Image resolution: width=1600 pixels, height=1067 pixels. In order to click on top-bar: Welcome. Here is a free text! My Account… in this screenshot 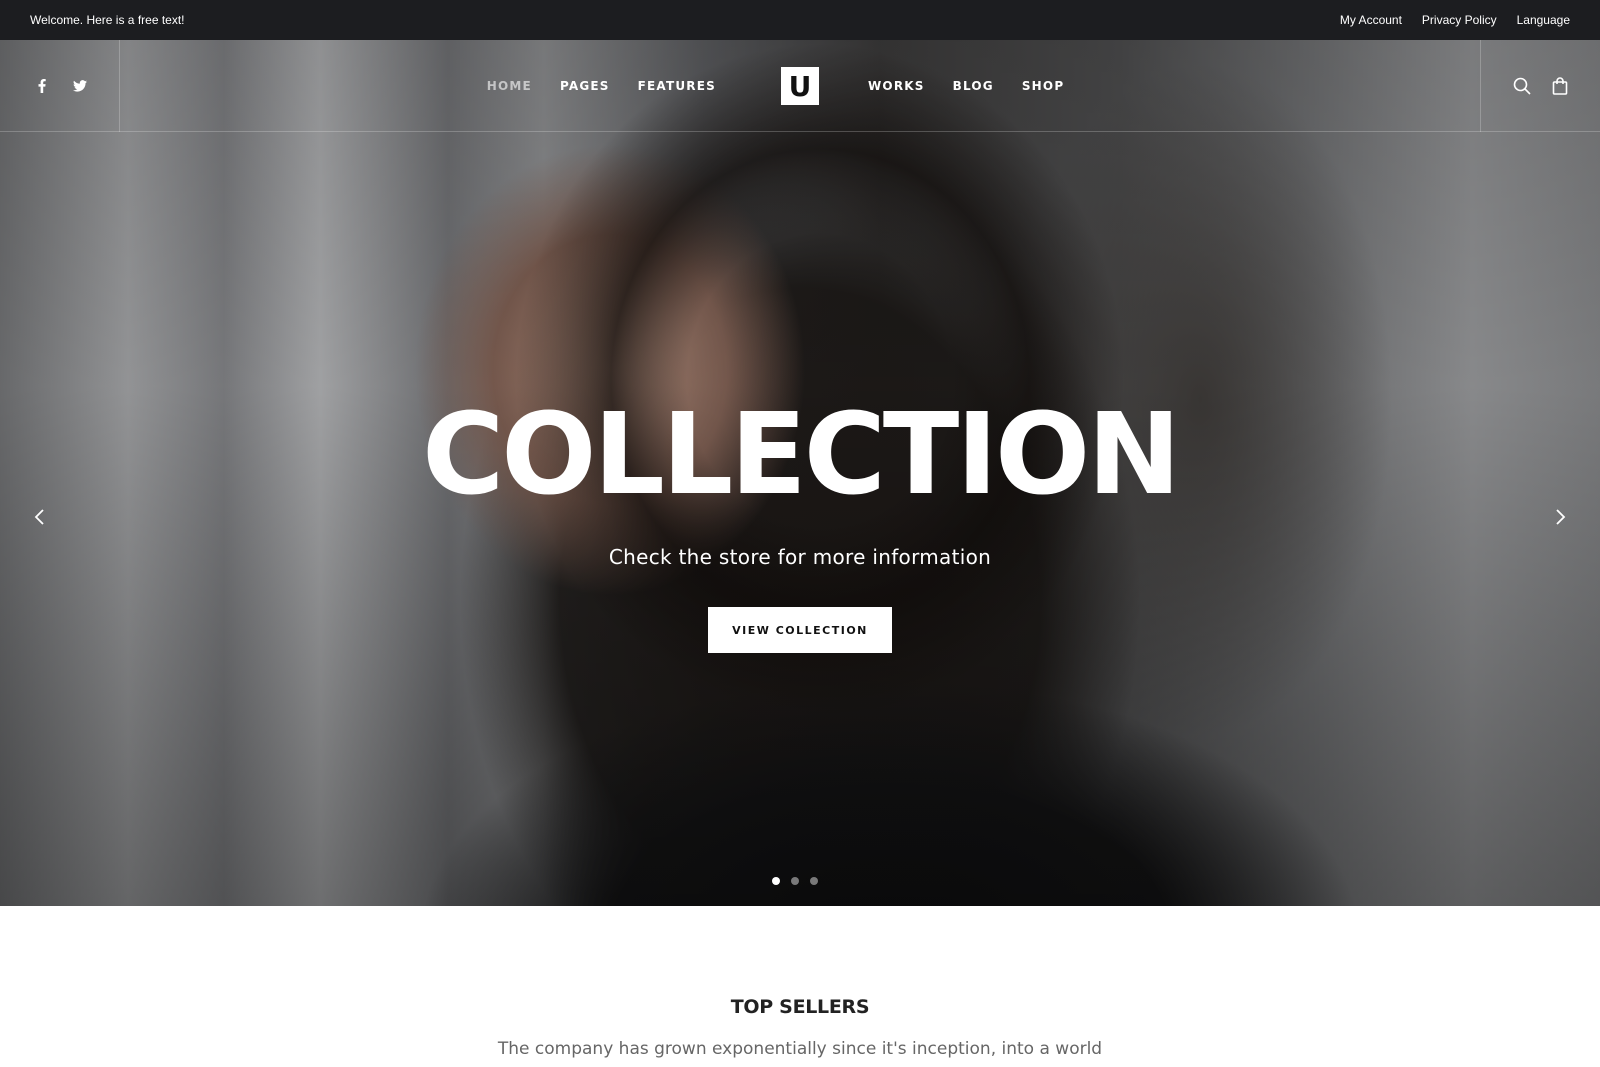, I will do `click(800, 20)`.